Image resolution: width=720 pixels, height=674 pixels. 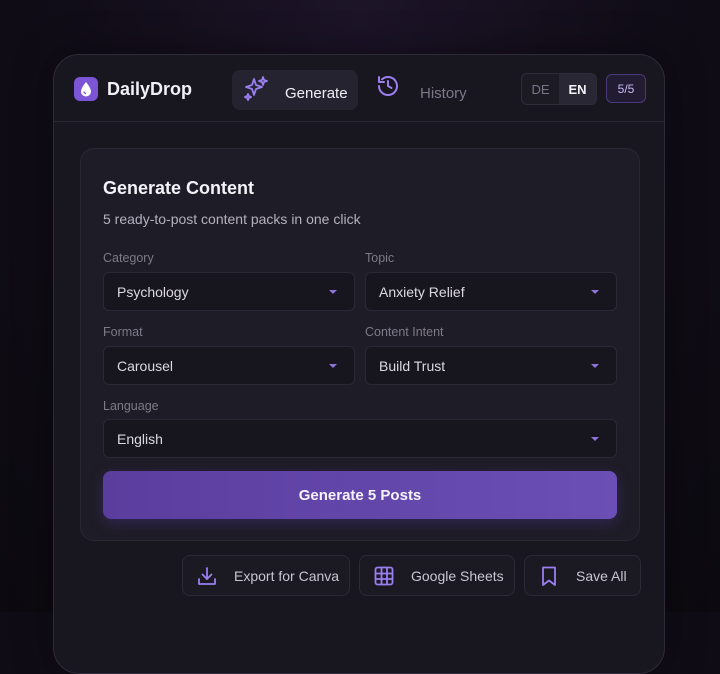 I want to click on google-sheets-button: Google Sheets, so click(x=437, y=575).